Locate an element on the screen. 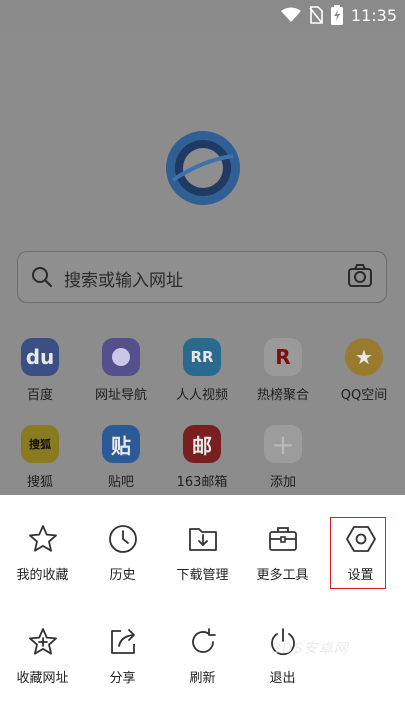 The image size is (405, 720). shortcut-label: 163邮箱 is located at coordinates (202, 482).